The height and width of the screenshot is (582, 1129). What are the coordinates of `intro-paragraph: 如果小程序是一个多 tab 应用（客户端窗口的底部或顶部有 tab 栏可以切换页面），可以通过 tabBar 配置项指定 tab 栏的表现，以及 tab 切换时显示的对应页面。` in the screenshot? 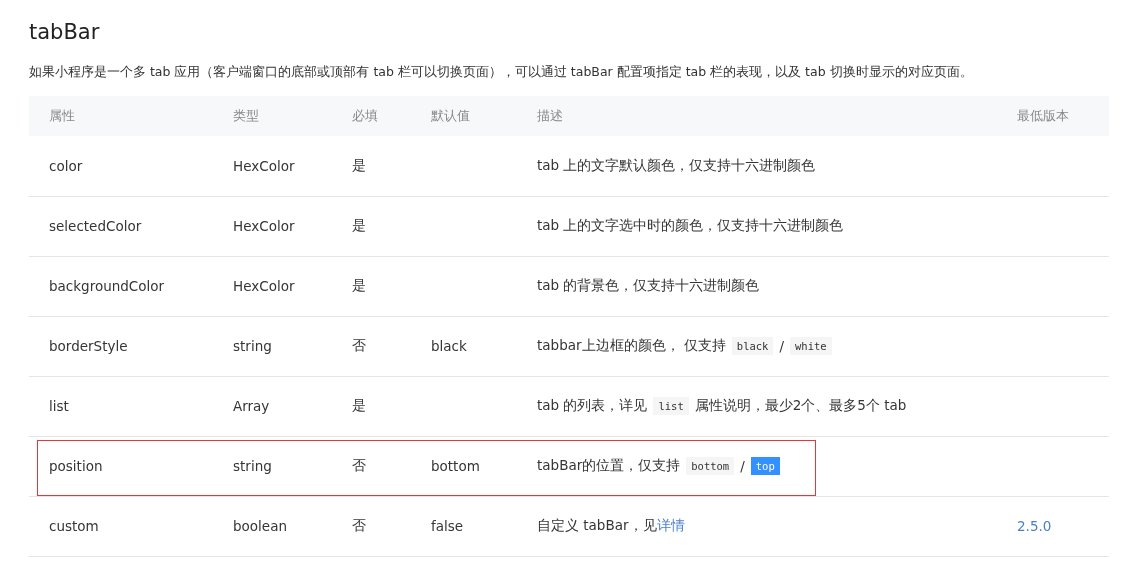 It's located at (501, 72).